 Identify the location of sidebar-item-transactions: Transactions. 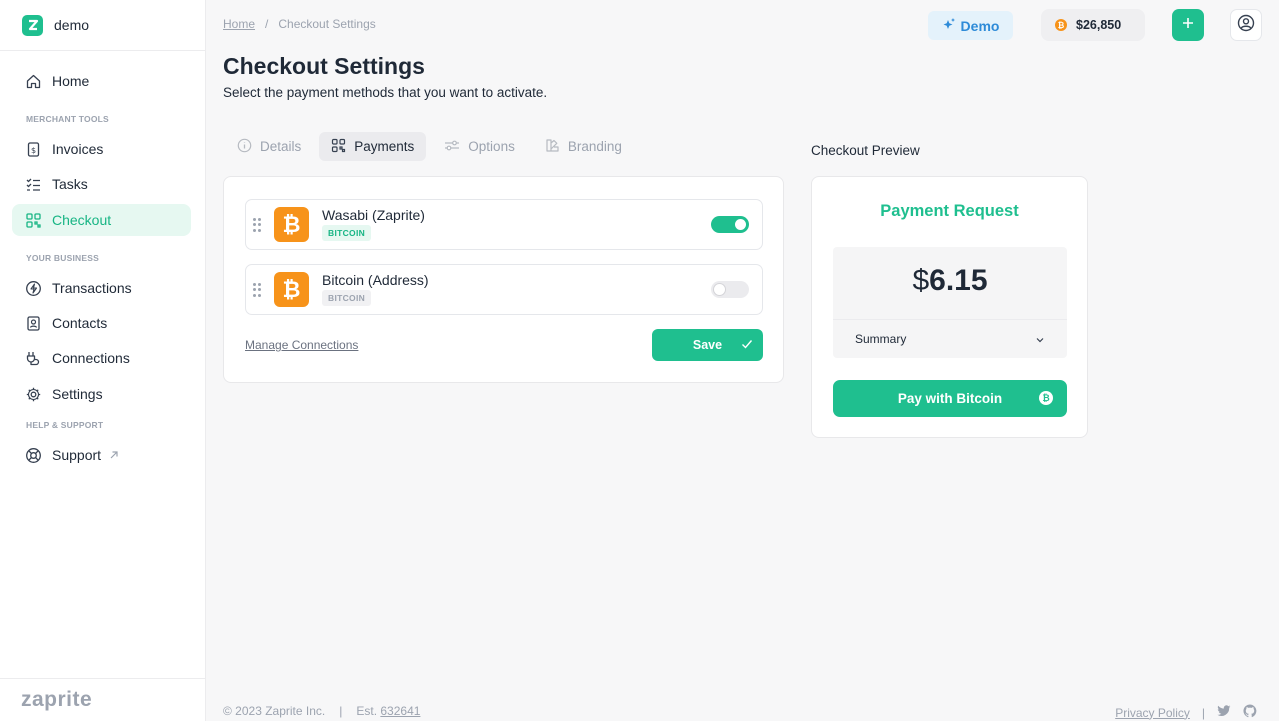
(101, 288).